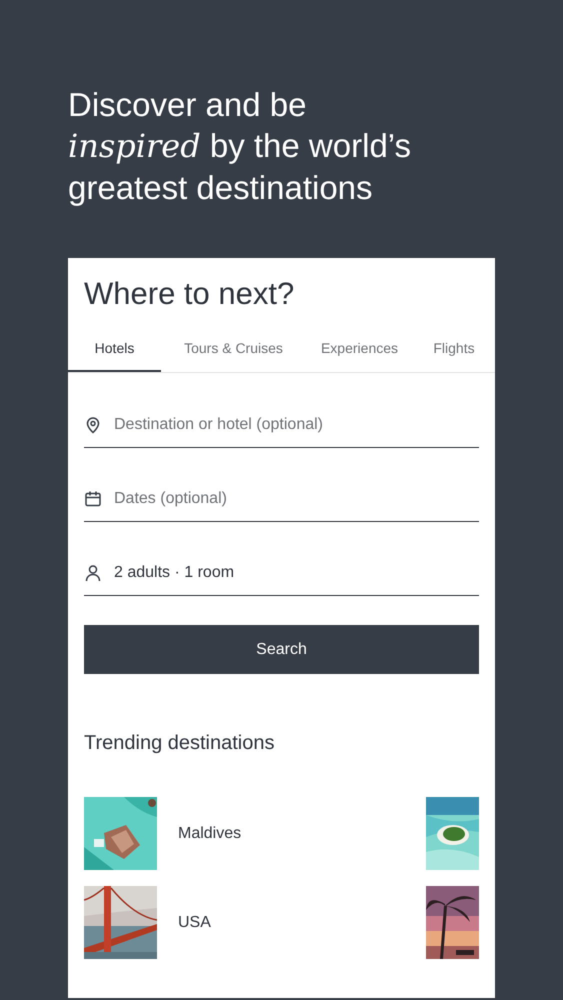 The height and width of the screenshot is (1000, 563). Describe the element at coordinates (454, 351) in the screenshot. I see `tab: Flights` at that location.